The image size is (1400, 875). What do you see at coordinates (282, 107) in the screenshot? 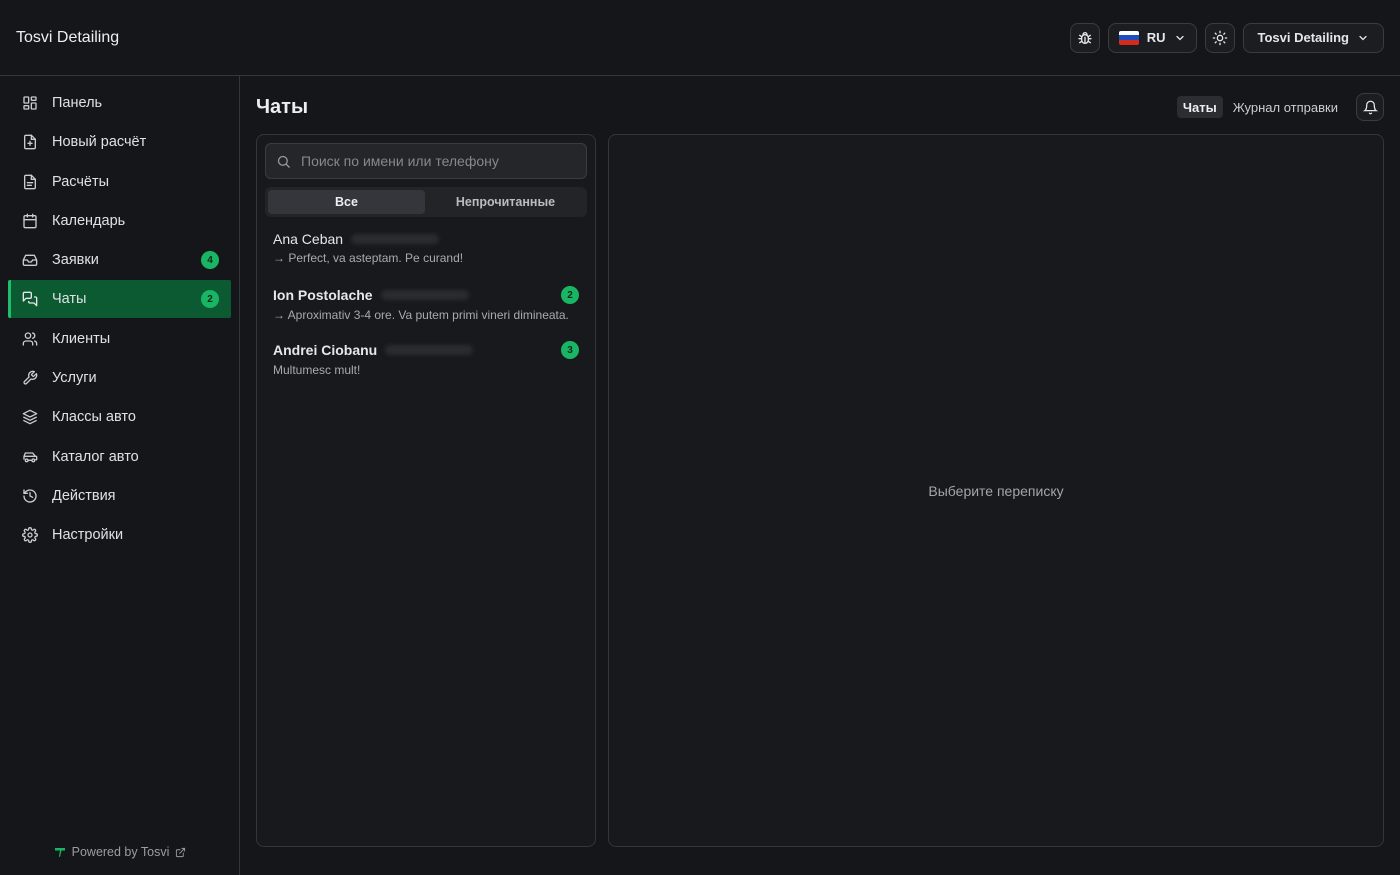
I see `page-title: Чаты` at bounding box center [282, 107].